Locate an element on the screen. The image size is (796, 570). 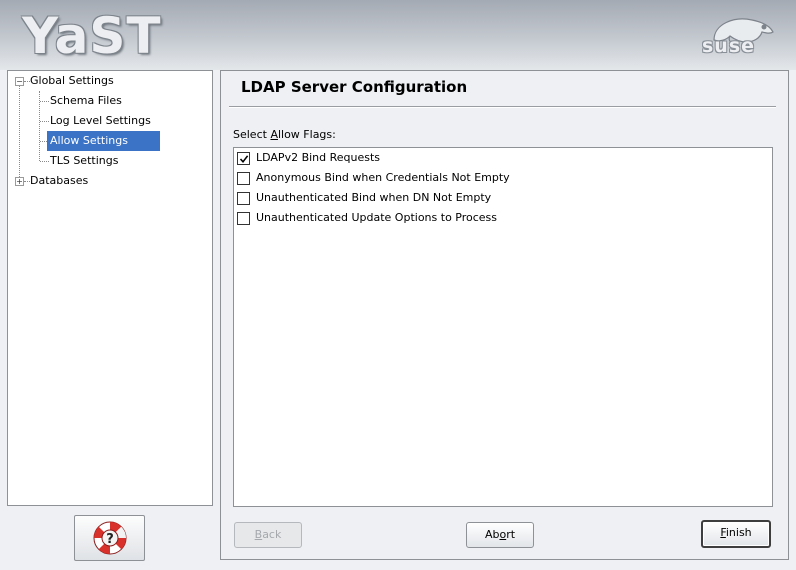
expand-icon: + is located at coordinates (19, 181).